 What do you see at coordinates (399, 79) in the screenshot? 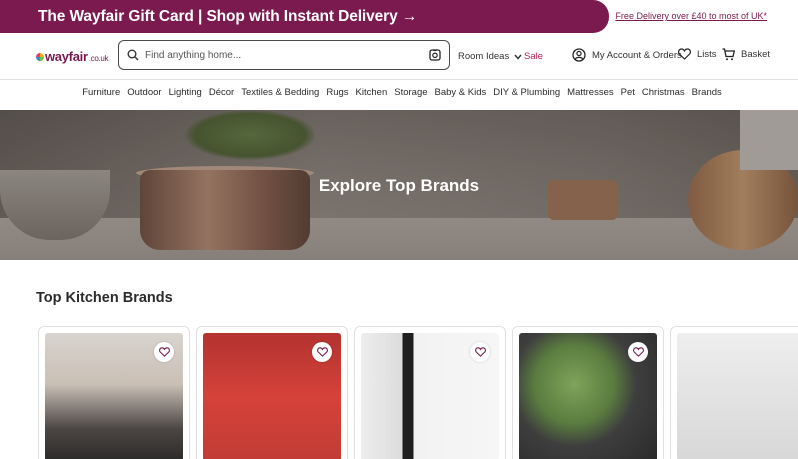
I see `header-divider` at bounding box center [399, 79].